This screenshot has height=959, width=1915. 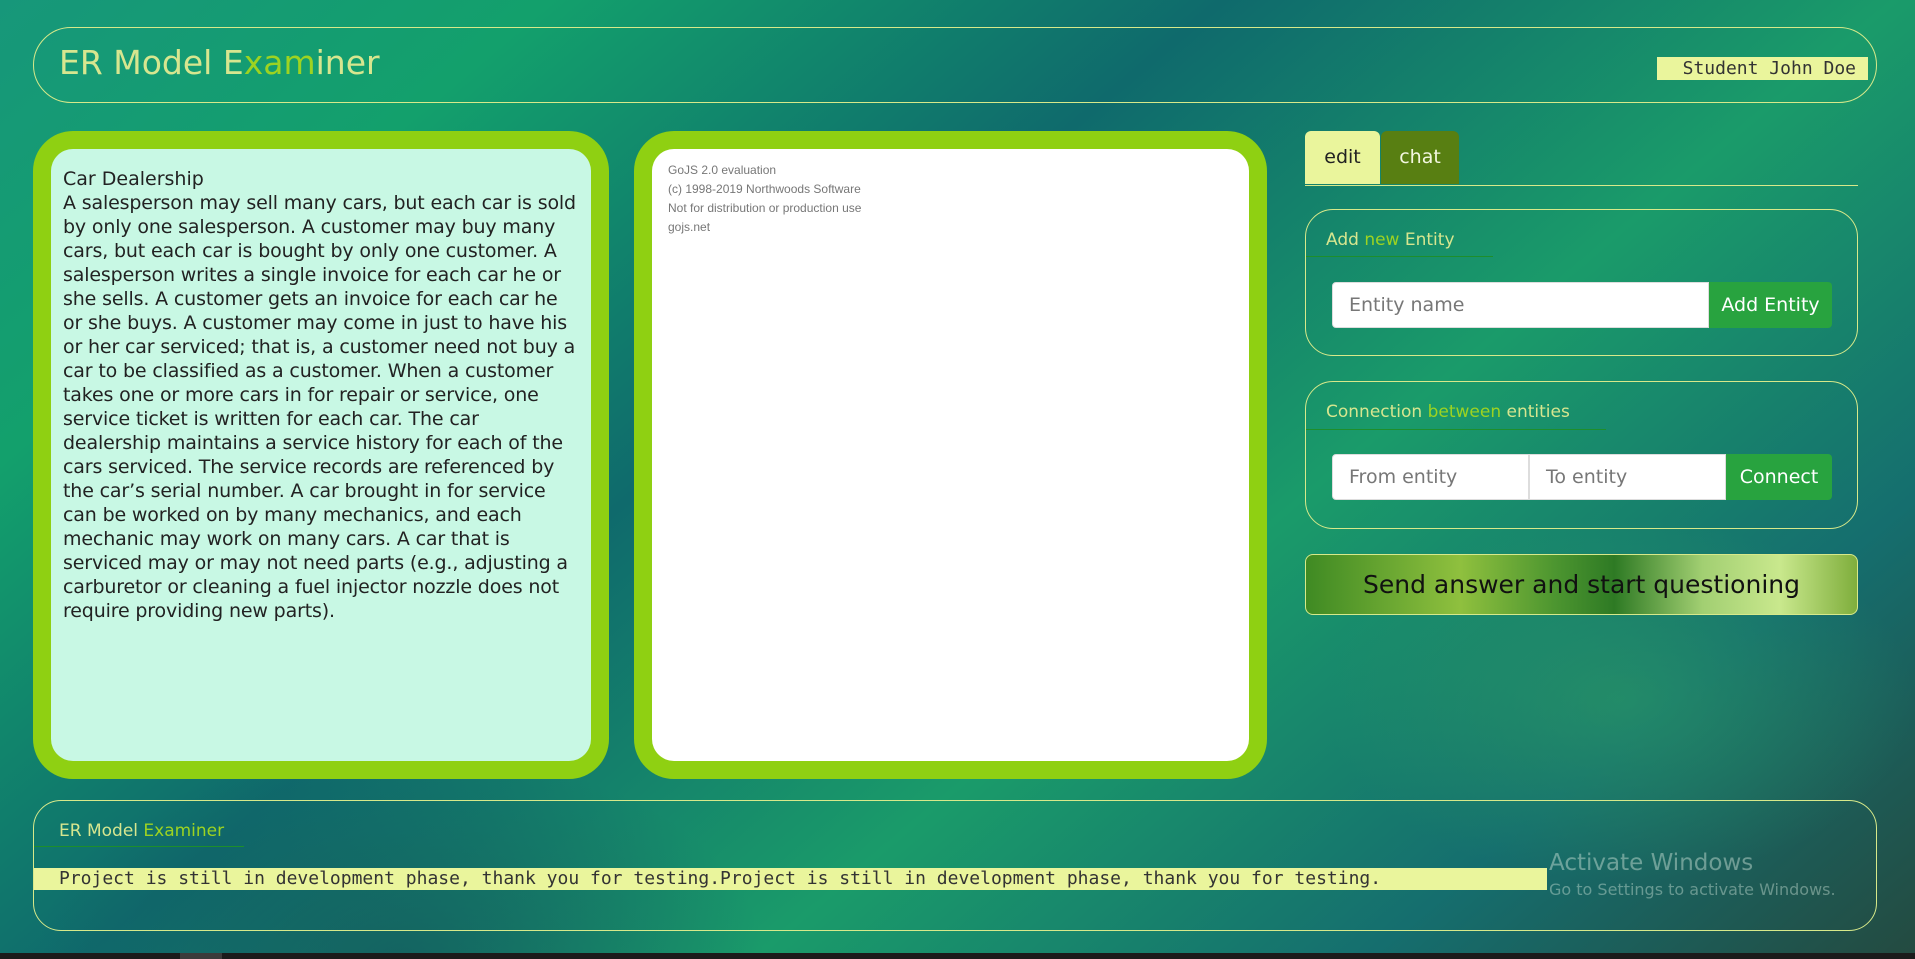 What do you see at coordinates (1345, 240) in the screenshot?
I see `add-entity-legend-part-1: Add` at bounding box center [1345, 240].